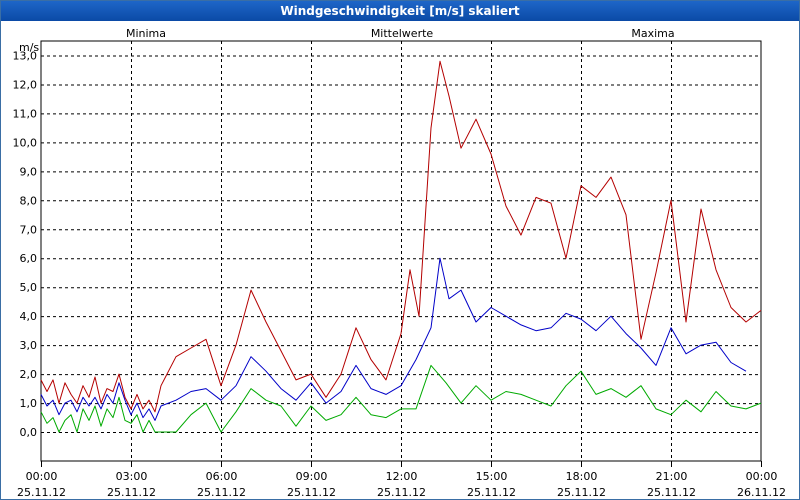 The height and width of the screenshot is (500, 800). Describe the element at coordinates (25, 84) in the screenshot. I see `y-tick-label: 12,0` at that location.